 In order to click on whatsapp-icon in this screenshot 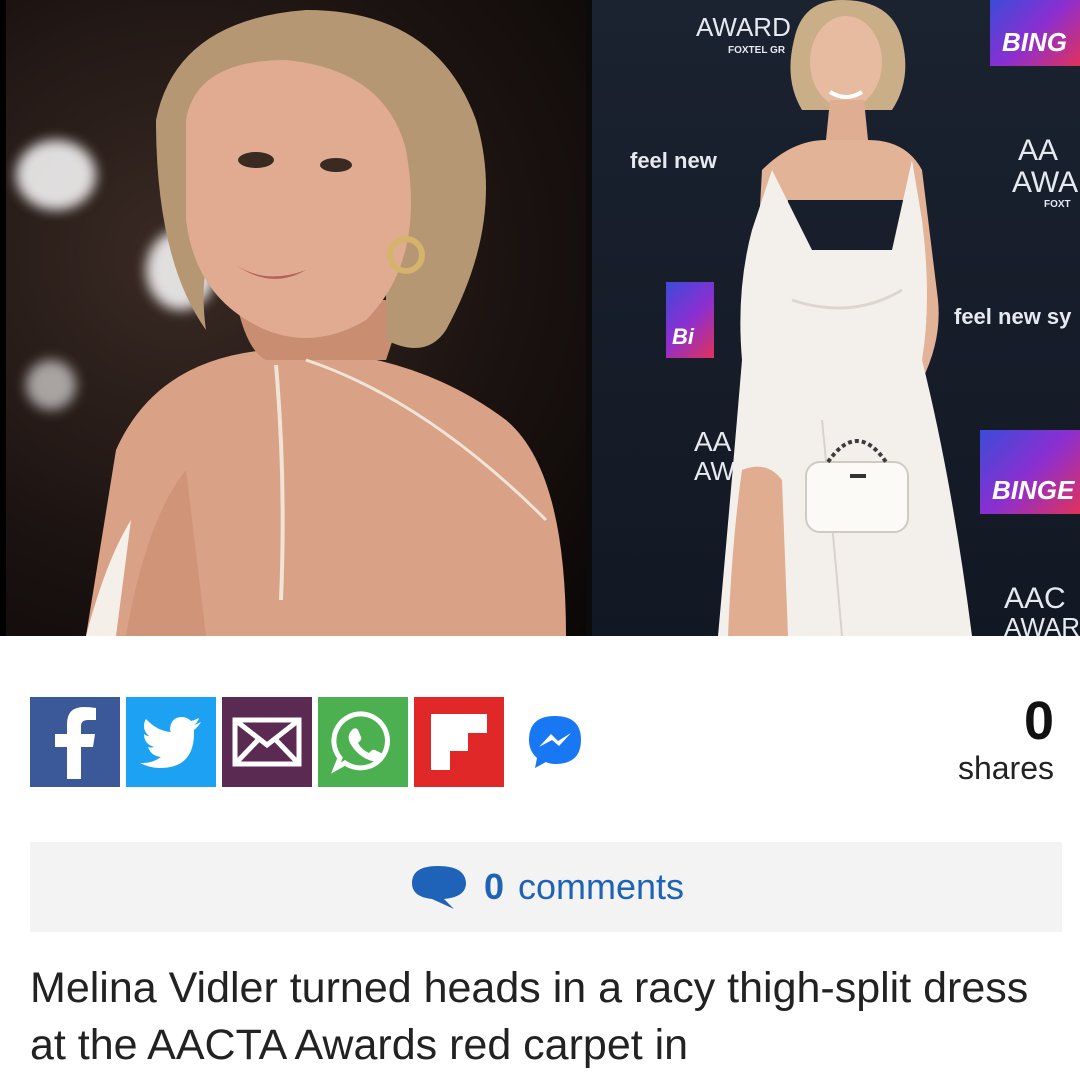, I will do `click(360, 742)`.